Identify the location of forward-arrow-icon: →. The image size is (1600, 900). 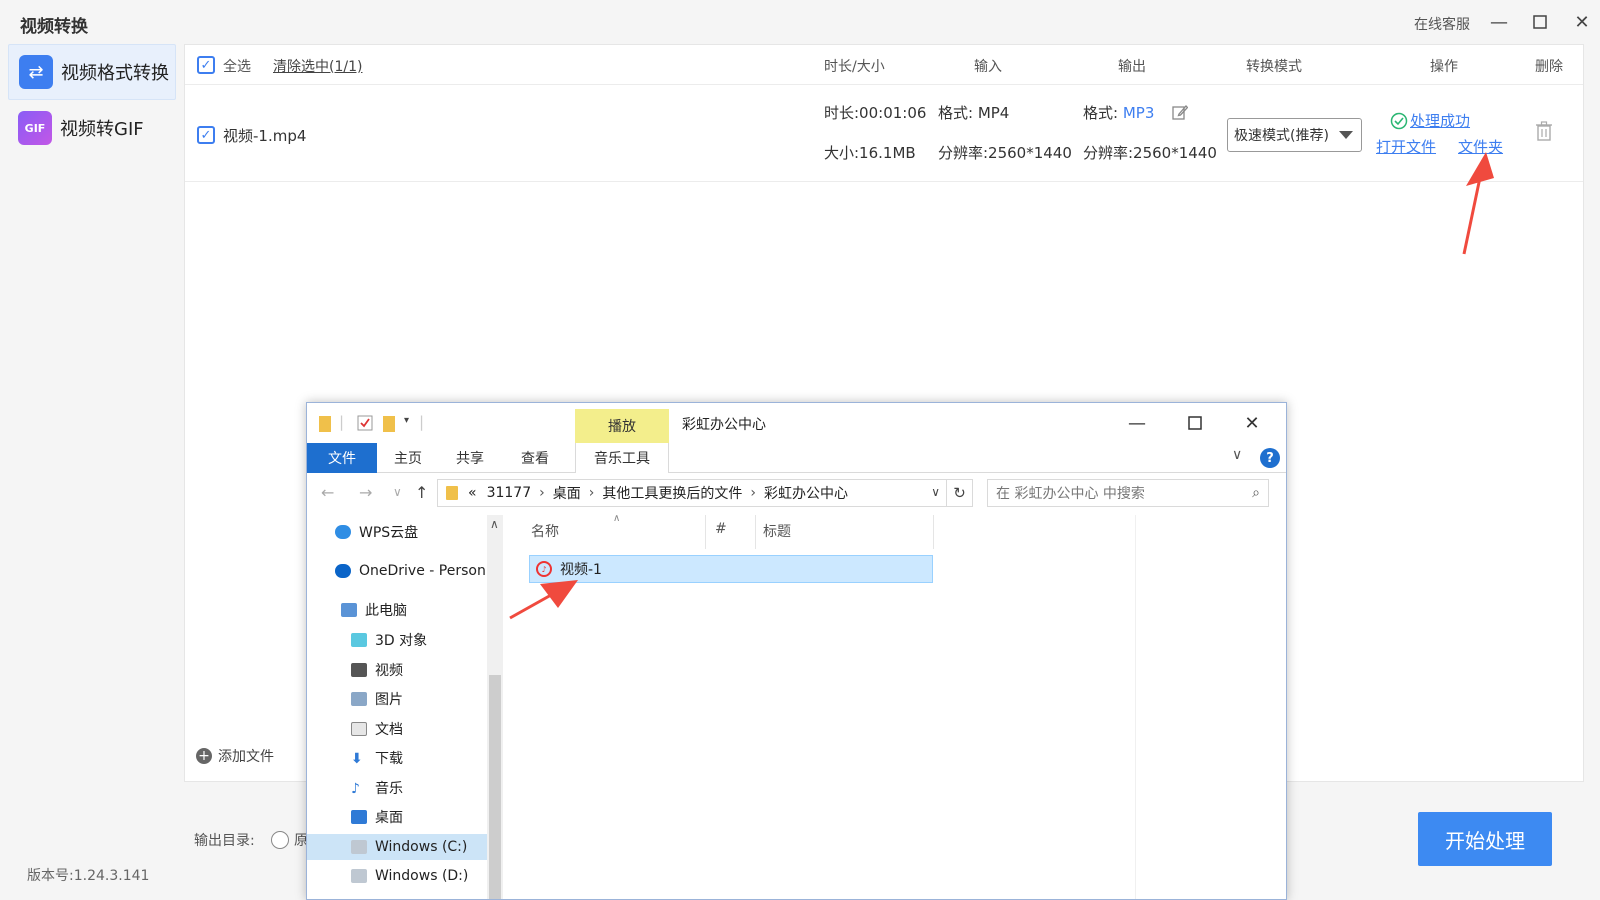
(365, 492).